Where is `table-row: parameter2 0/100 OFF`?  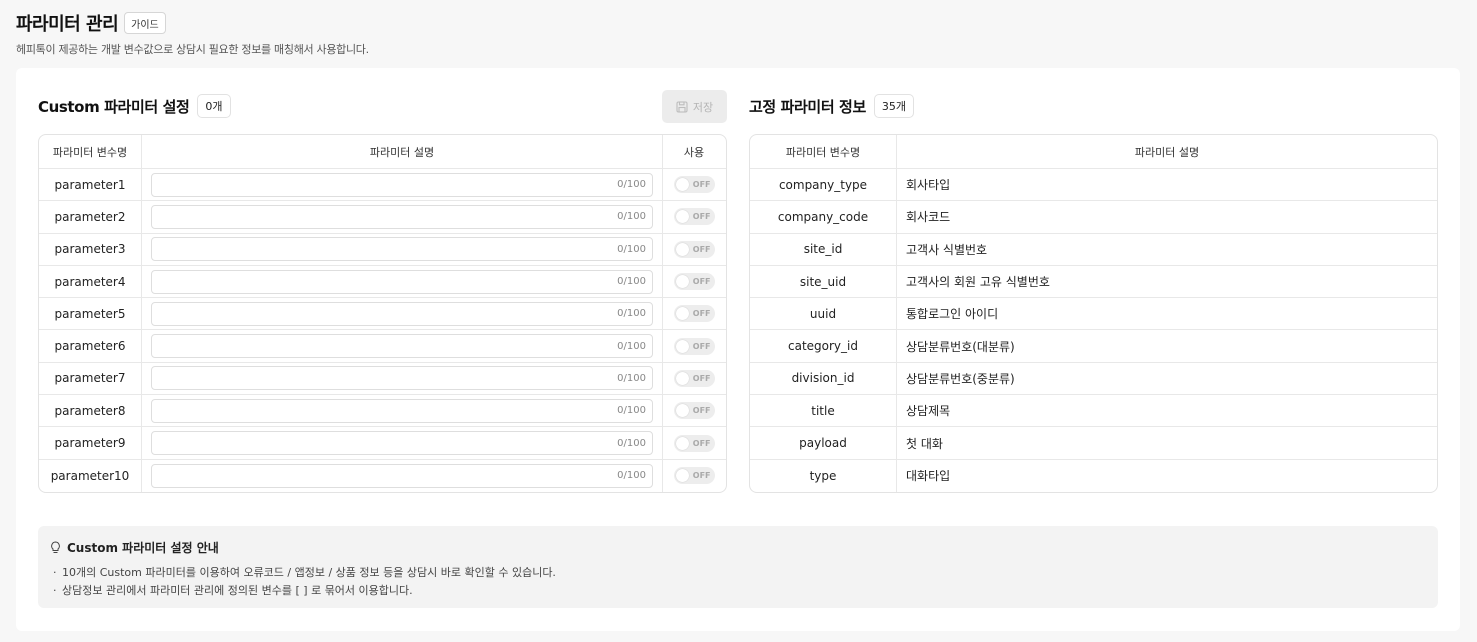 table-row: parameter2 0/100 OFF is located at coordinates (382, 217).